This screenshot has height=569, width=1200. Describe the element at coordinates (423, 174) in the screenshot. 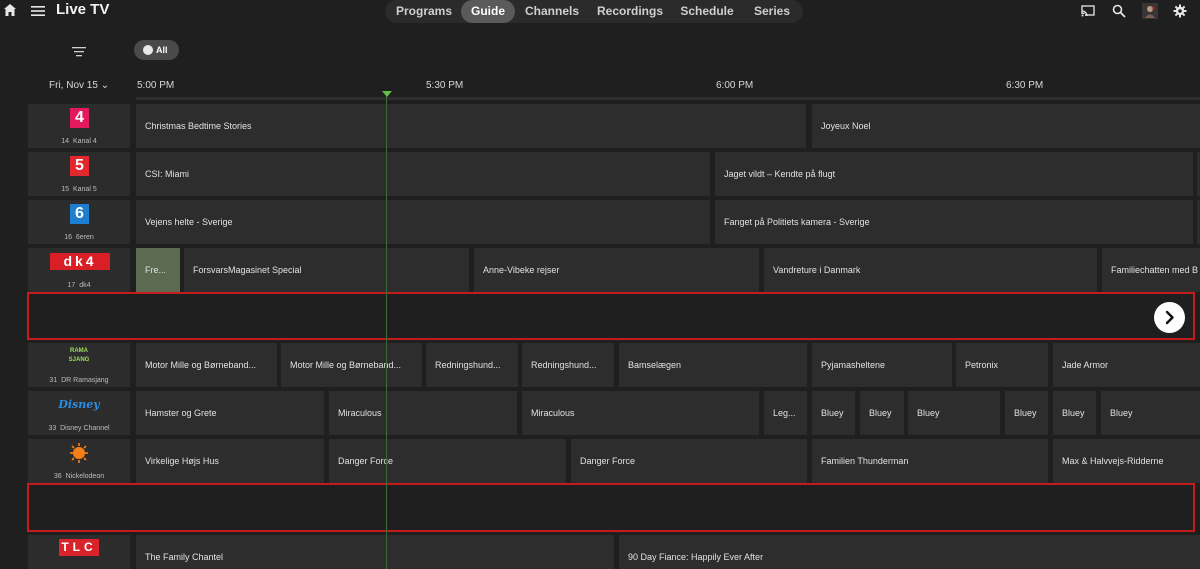

I see `program-cell: CSI: Miami` at that location.